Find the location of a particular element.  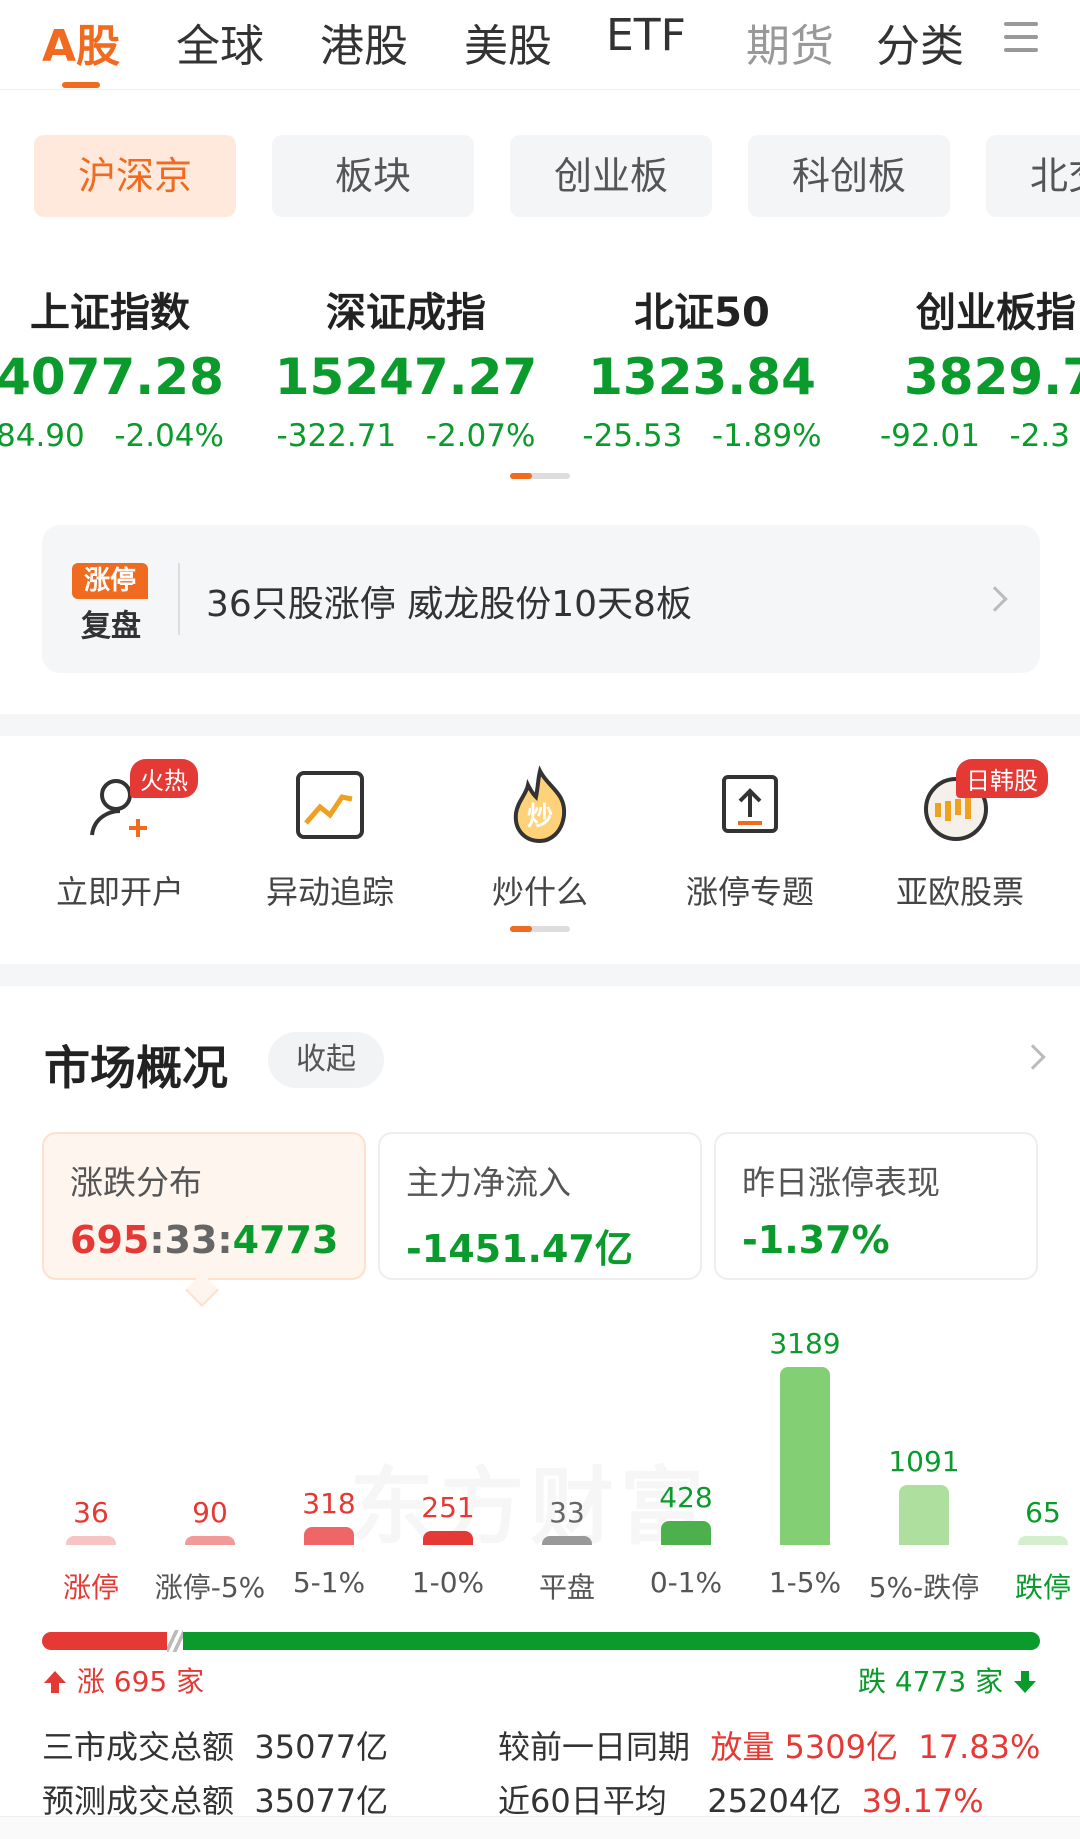

subtab-bse: 北交 is located at coordinates (1033, 176).